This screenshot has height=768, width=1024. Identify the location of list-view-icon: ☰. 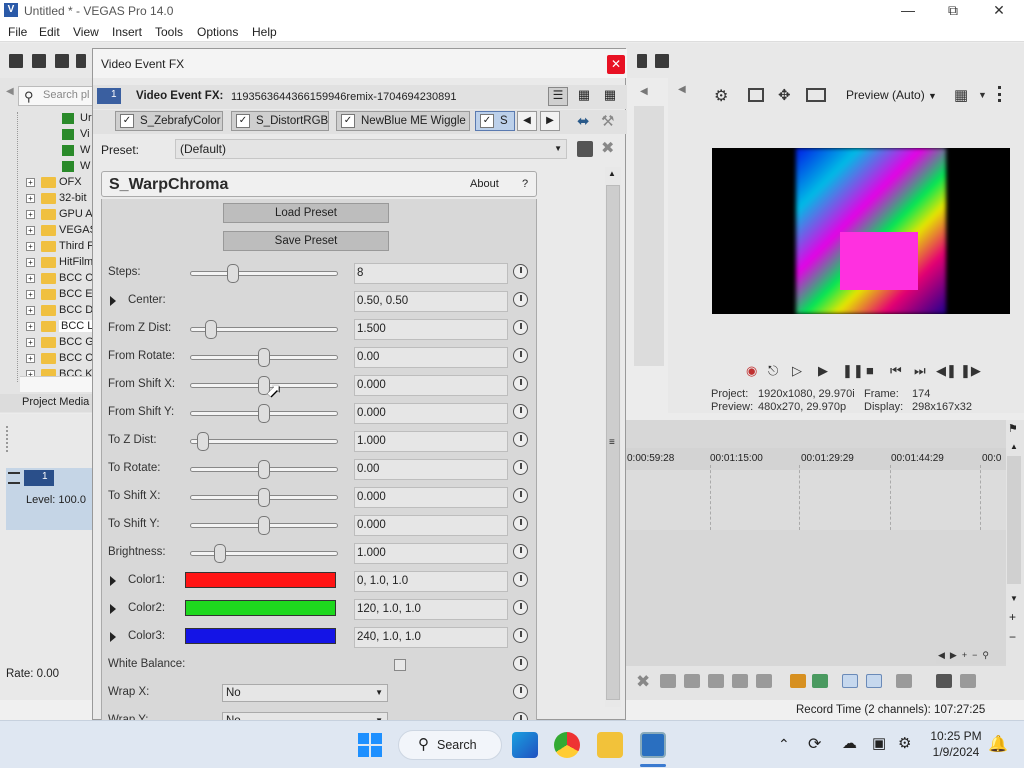
(558, 96).